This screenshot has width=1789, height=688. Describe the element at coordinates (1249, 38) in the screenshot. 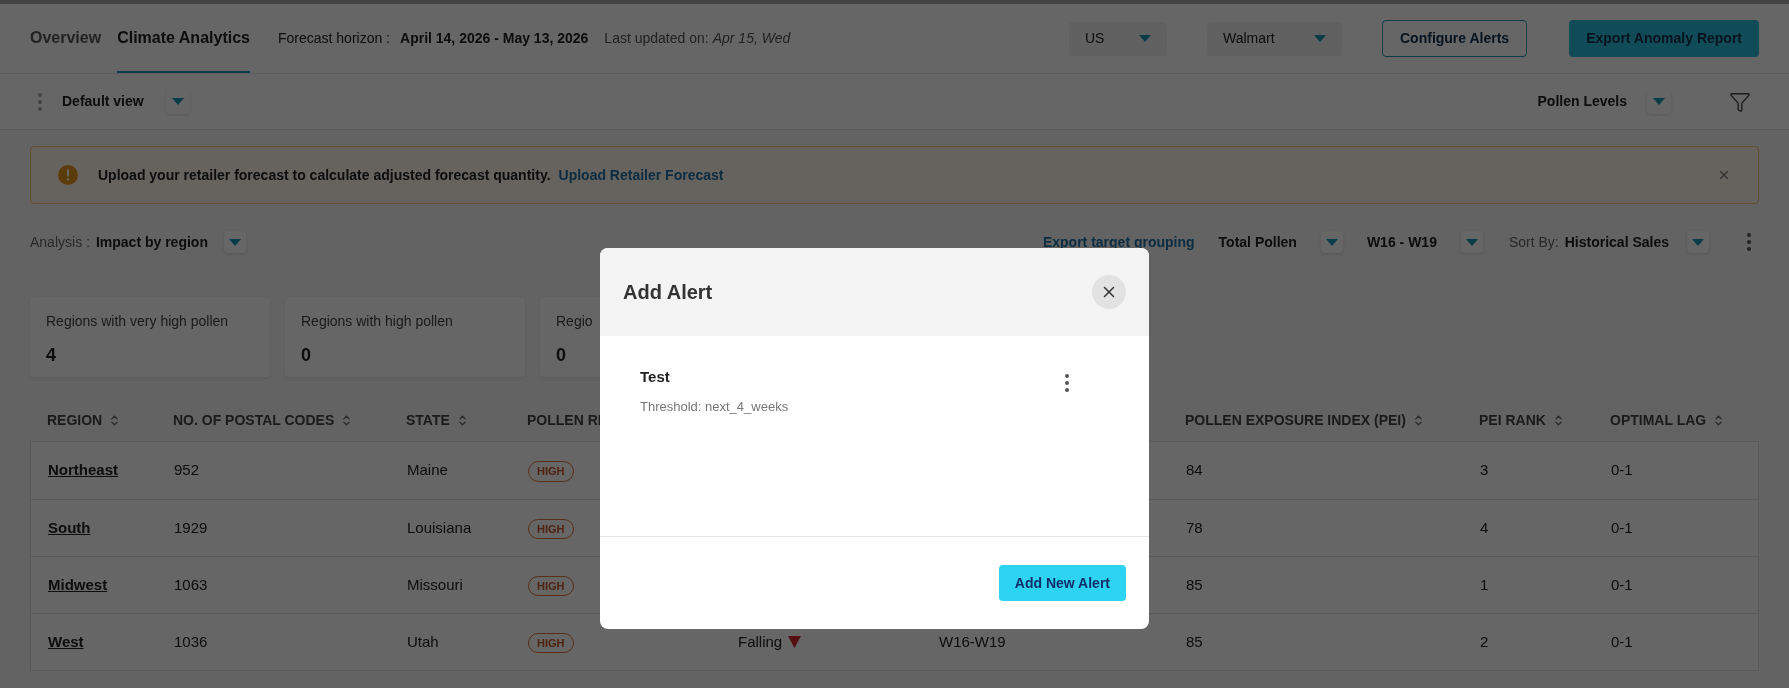

I see `dropdown-value: Walmart` at that location.